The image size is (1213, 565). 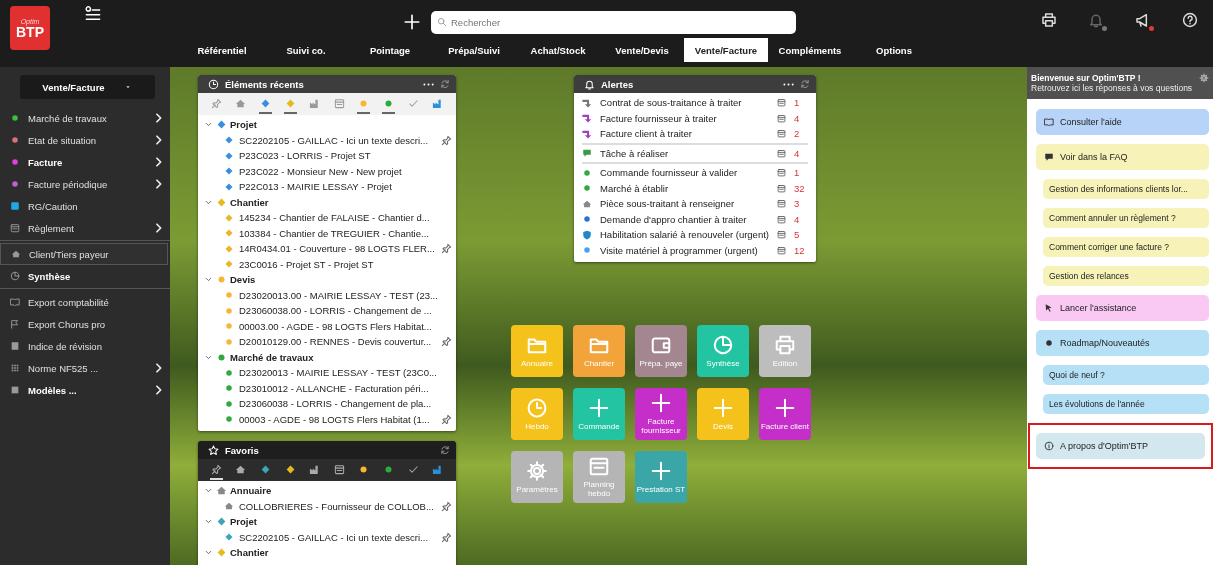 I want to click on factory-icon, so click(x=315, y=469).